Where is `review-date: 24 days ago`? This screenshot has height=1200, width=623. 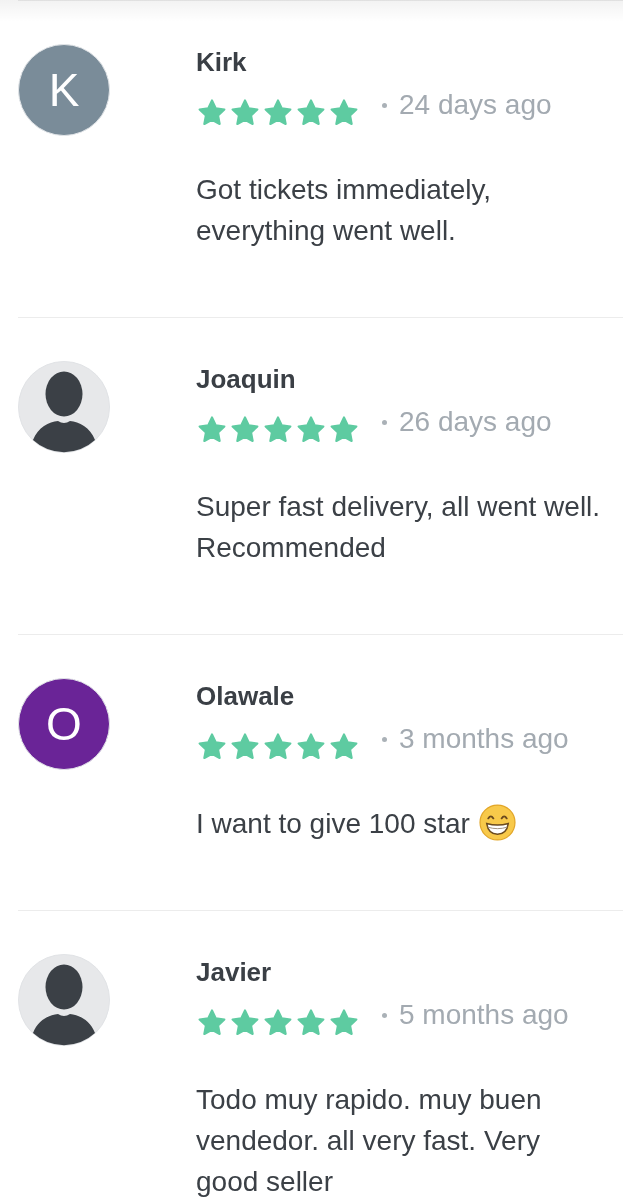
review-date: 24 days ago is located at coordinates (475, 105).